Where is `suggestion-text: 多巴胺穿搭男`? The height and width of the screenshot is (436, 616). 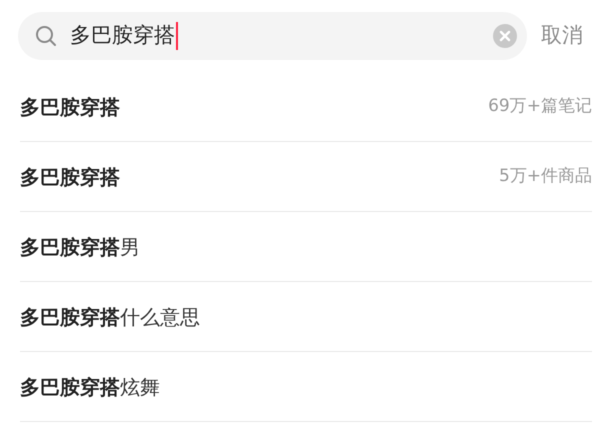 suggestion-text: 多巴胺穿搭男 is located at coordinates (80, 247).